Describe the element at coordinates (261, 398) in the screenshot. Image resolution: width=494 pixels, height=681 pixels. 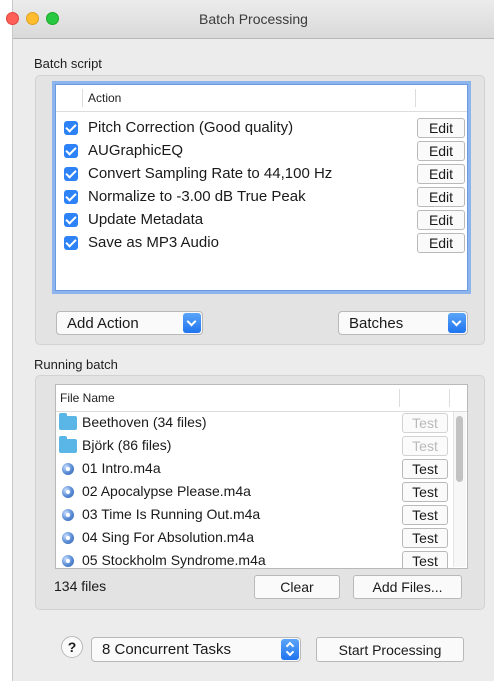
I see `file-list-table-header: File Name` at that location.